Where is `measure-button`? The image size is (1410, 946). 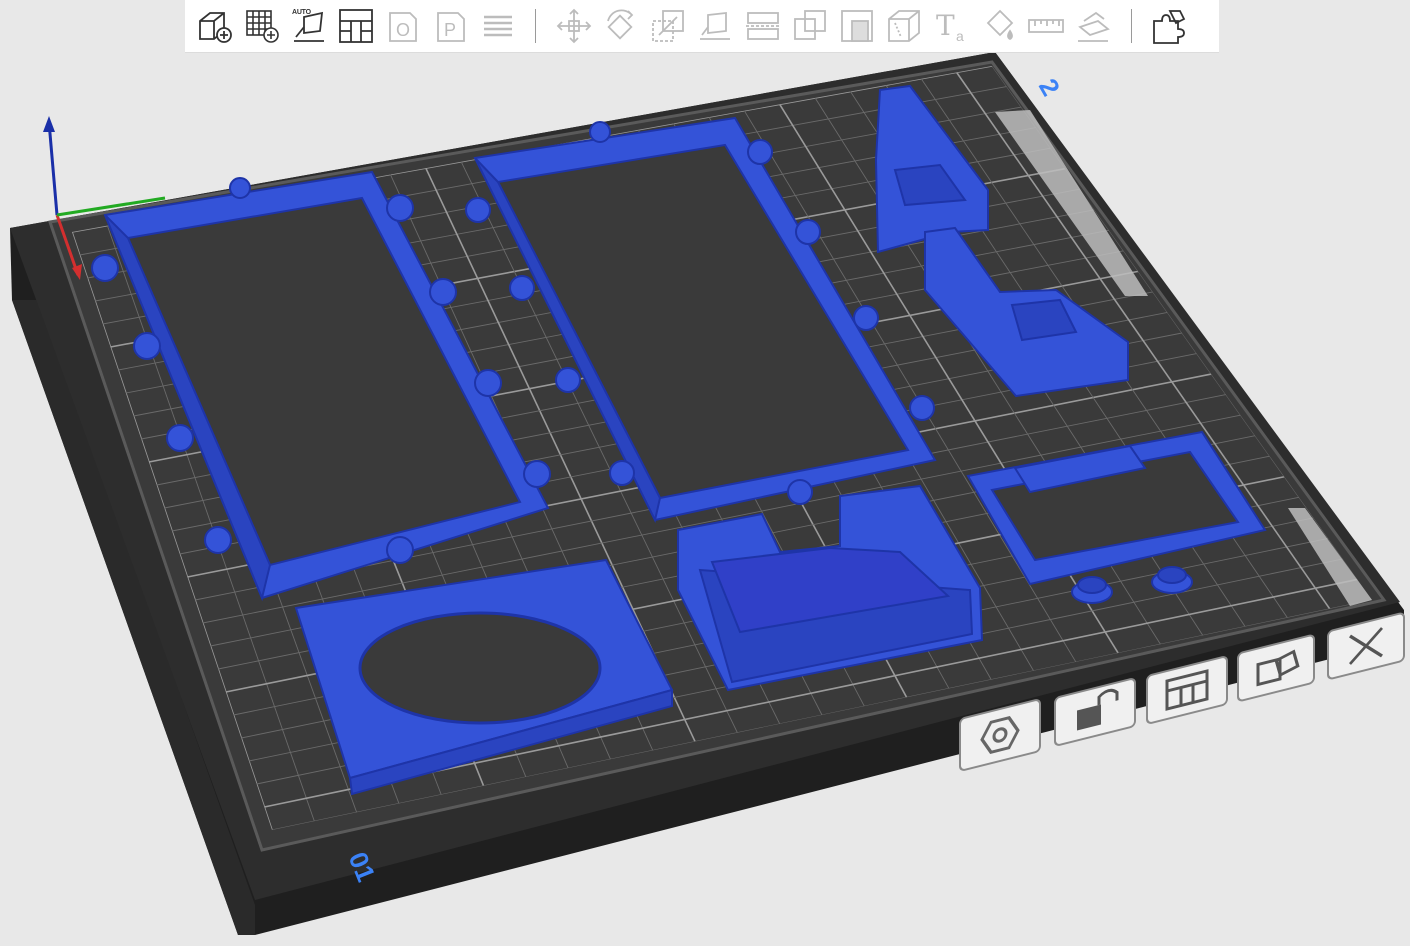
measure-button is located at coordinates (1046, 26).